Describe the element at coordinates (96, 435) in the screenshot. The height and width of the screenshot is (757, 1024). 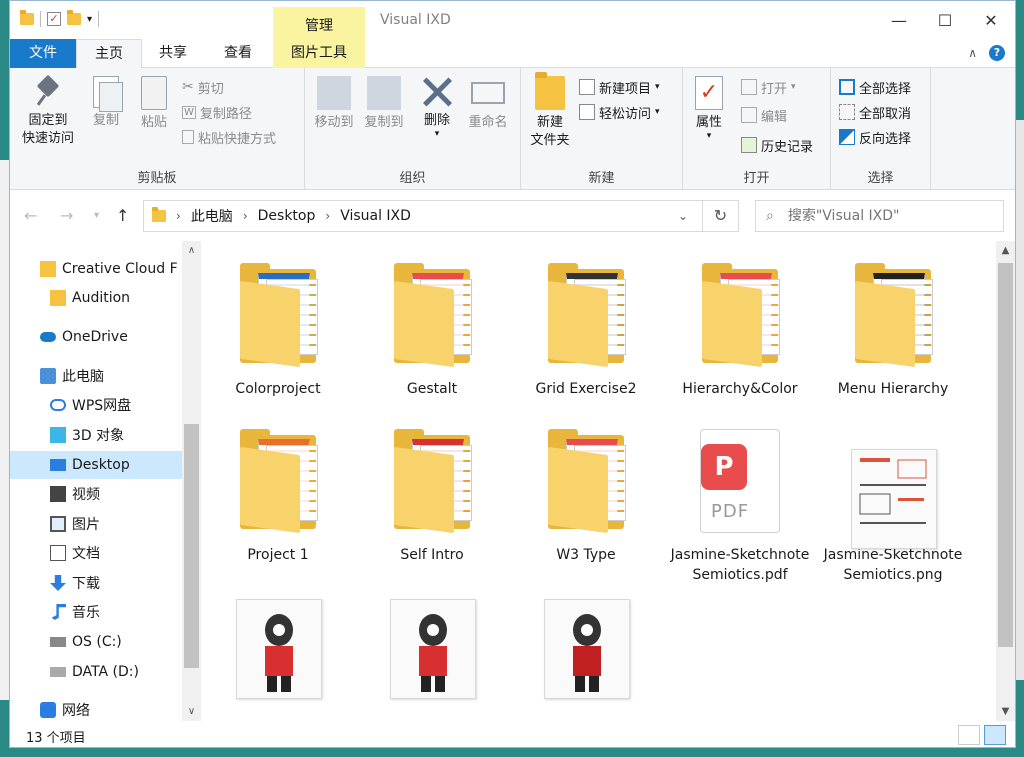
I see `nav-item-6: 3D 对象` at that location.